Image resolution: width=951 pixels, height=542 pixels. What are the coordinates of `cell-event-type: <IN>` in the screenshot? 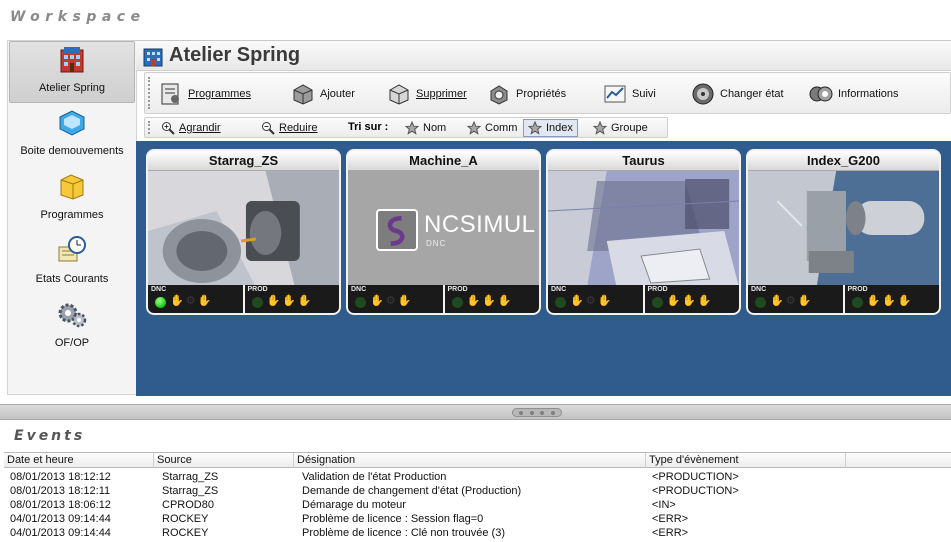 It's located at (664, 505).